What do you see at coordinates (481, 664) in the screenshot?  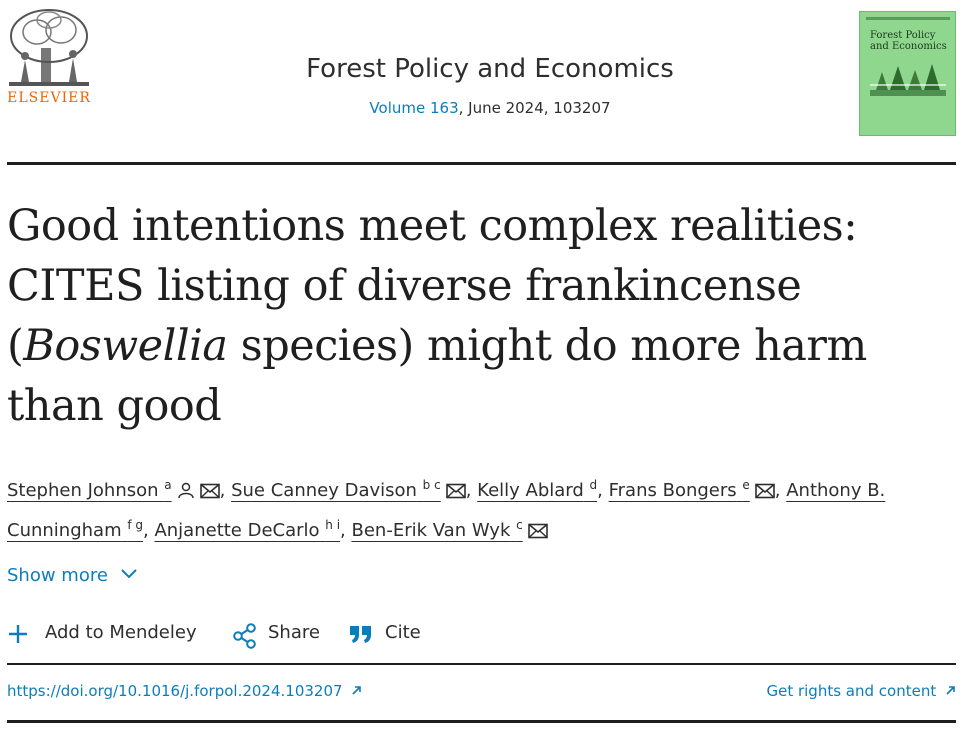 I see `actions-divider` at bounding box center [481, 664].